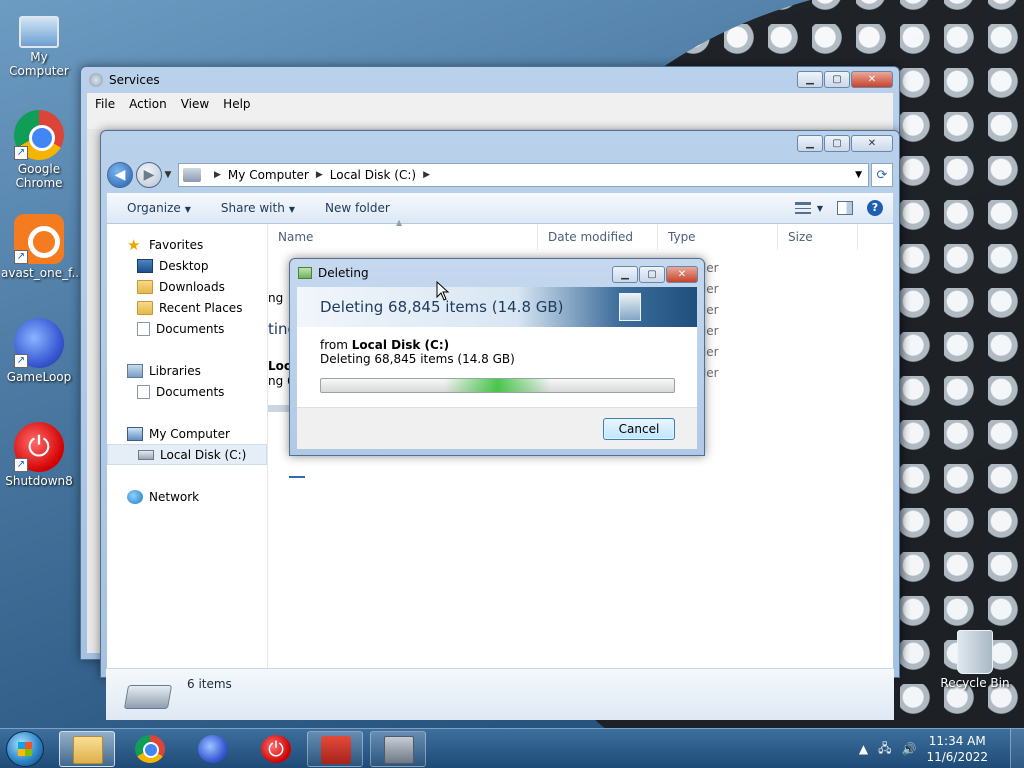  What do you see at coordinates (598, 237) in the screenshot?
I see `column-date-modified: Date modified` at bounding box center [598, 237].